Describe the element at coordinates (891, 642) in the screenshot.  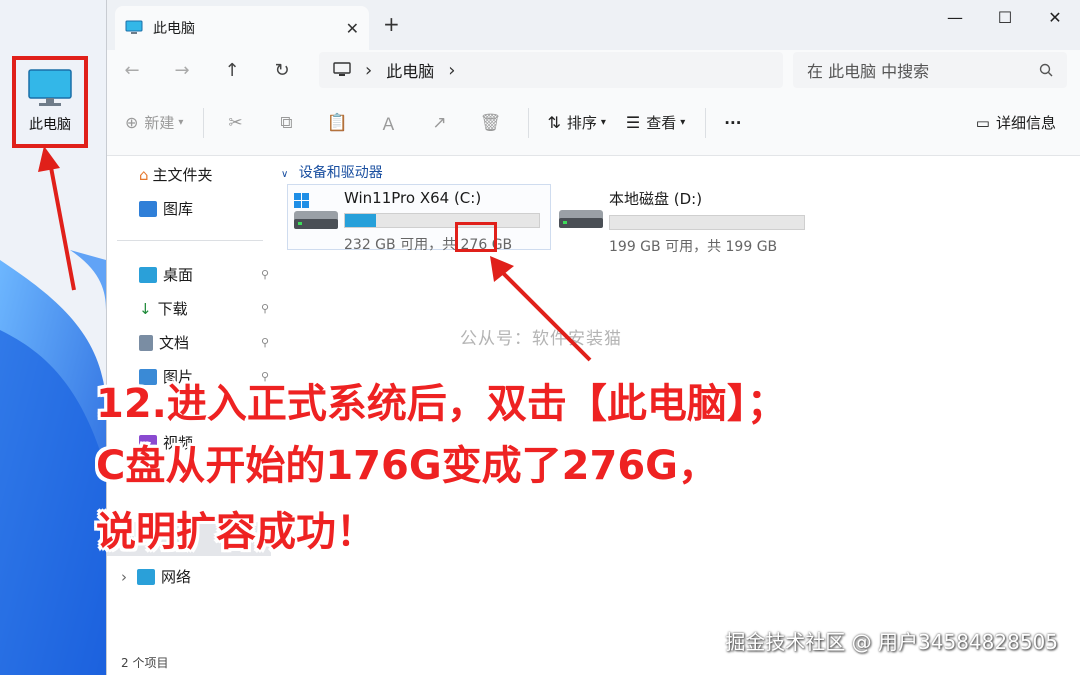
I see `credit-watermark: 掘金技术社区 @ 用户34584828505` at that location.